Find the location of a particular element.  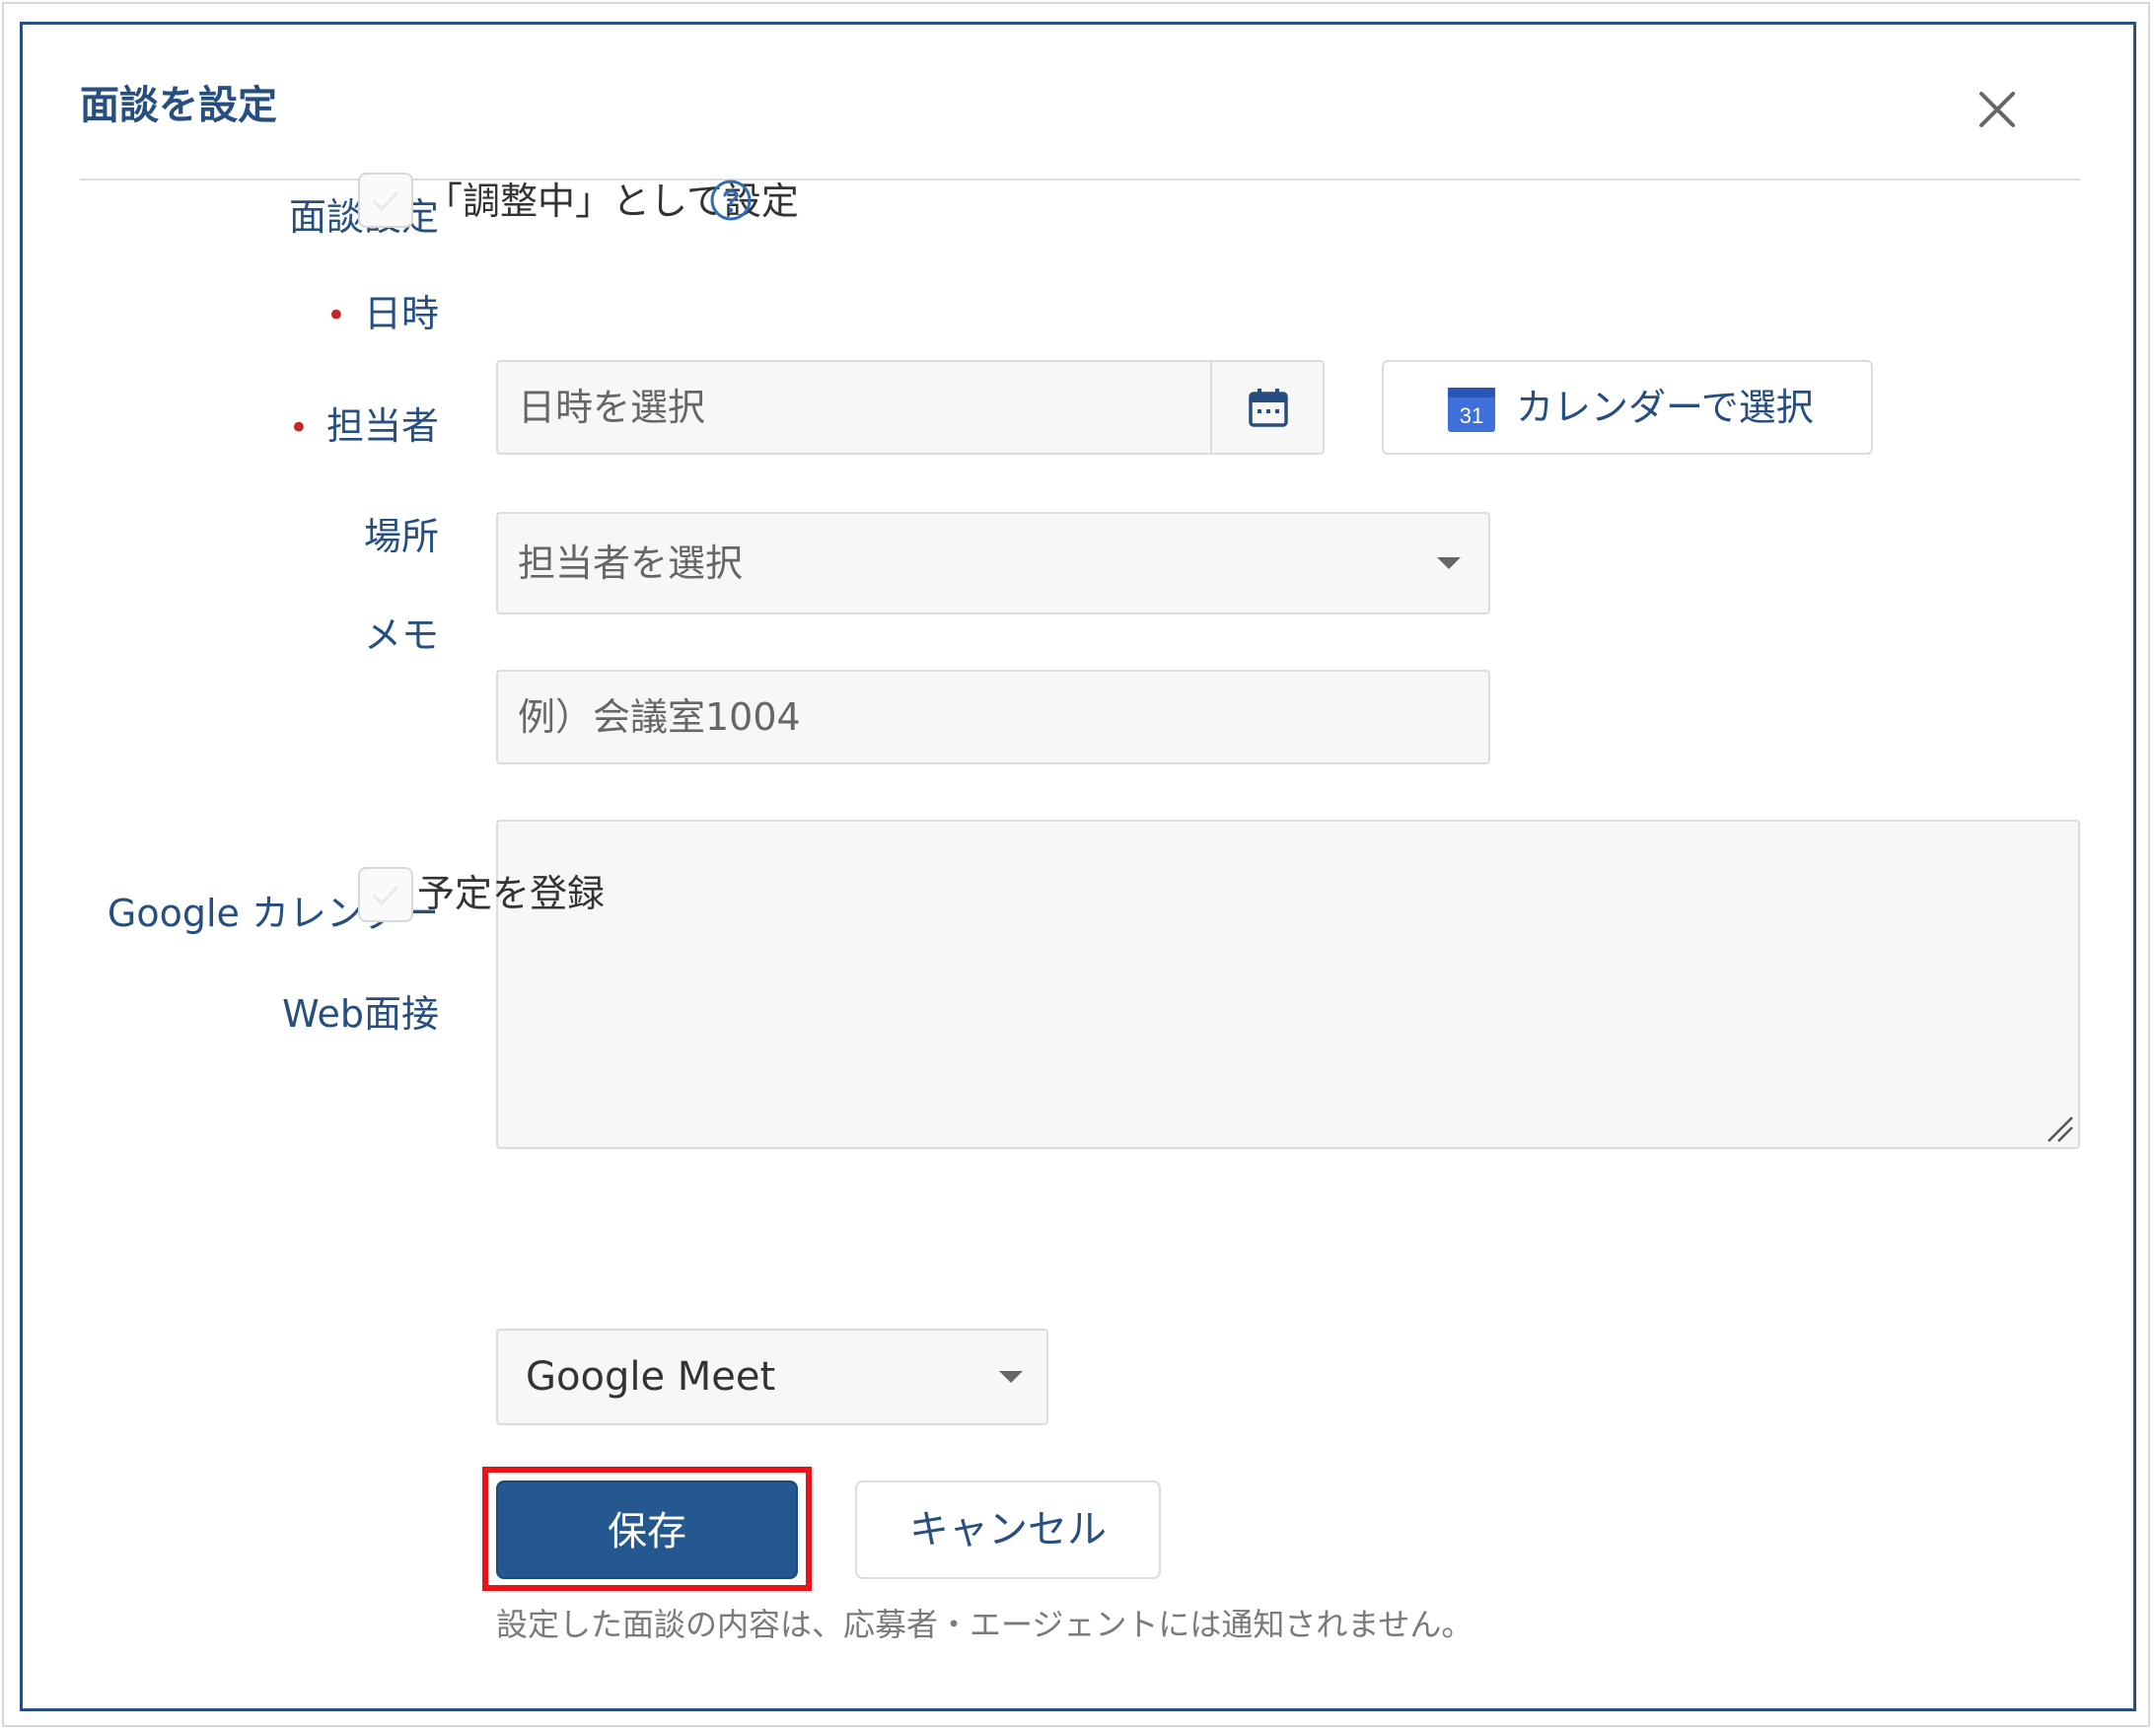

notice-text: 設定した面談の内容は、応募者・エージェントには通知されません。 is located at coordinates (984, 1625).